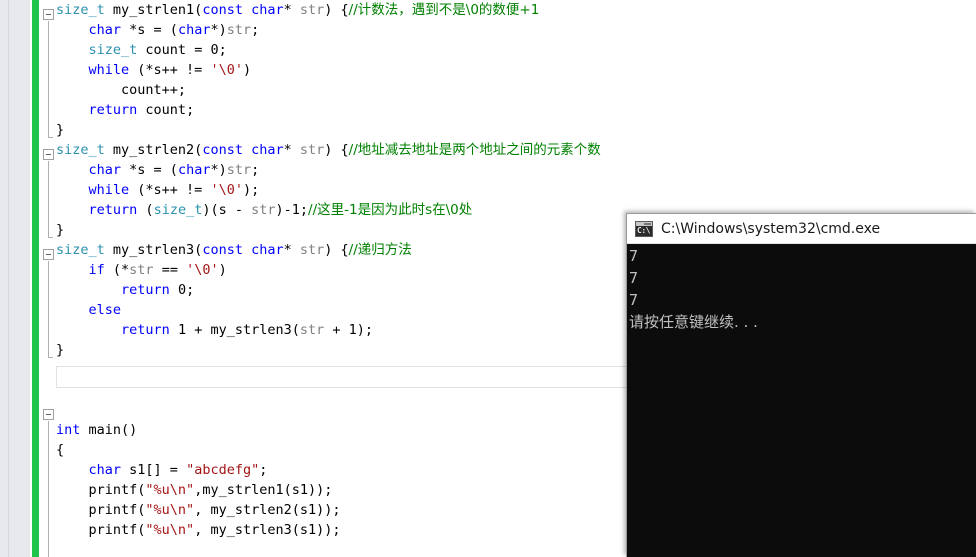  I want to click on code-token: int, so click(68, 430).